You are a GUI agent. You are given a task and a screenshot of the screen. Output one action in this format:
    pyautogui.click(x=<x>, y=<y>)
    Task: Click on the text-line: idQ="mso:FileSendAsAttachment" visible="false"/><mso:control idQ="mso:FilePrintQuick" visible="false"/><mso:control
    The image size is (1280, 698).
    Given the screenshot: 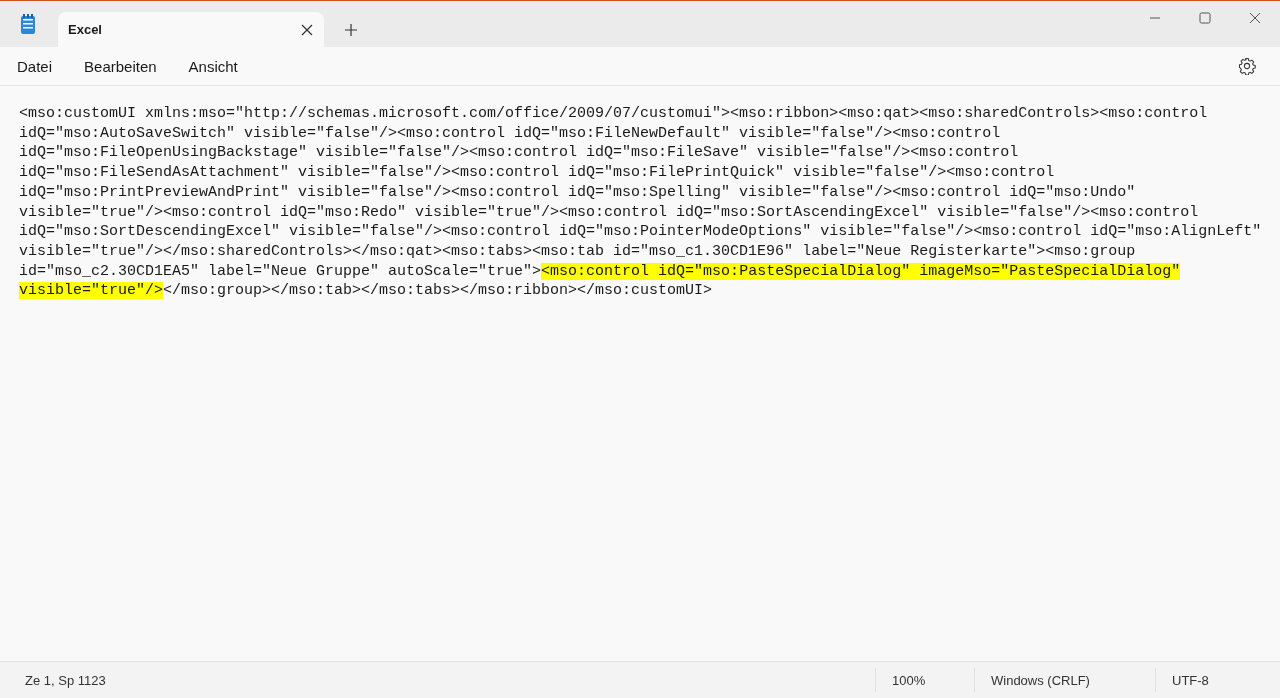 What is the action you would take?
    pyautogui.click(x=537, y=173)
    